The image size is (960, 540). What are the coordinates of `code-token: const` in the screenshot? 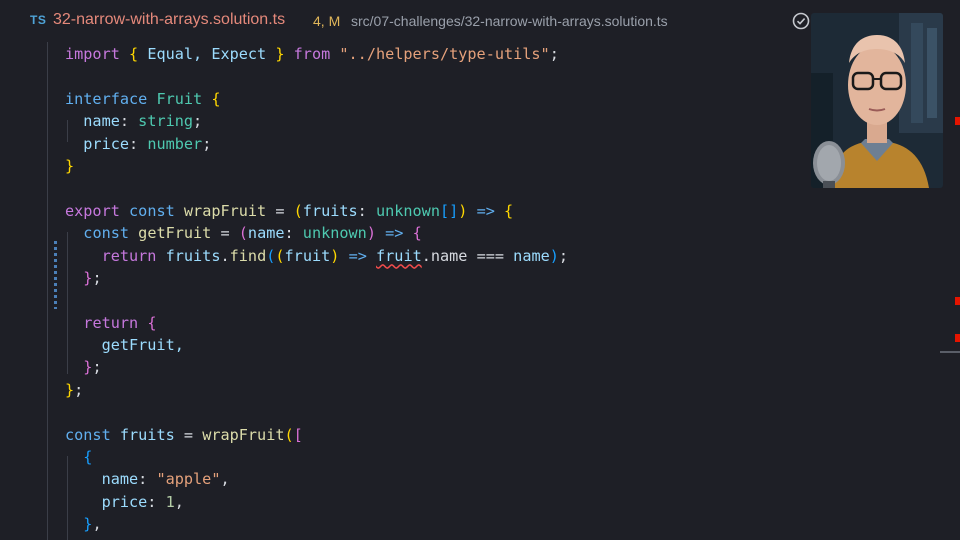 It's located at (106, 233).